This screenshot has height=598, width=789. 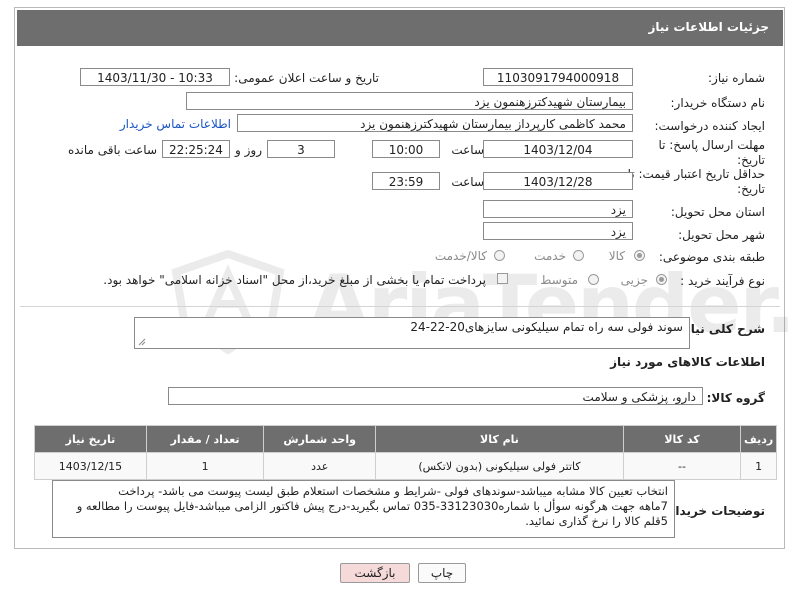 What do you see at coordinates (721, 235) in the screenshot?
I see `city-label: شهر محل تحویل:` at bounding box center [721, 235].